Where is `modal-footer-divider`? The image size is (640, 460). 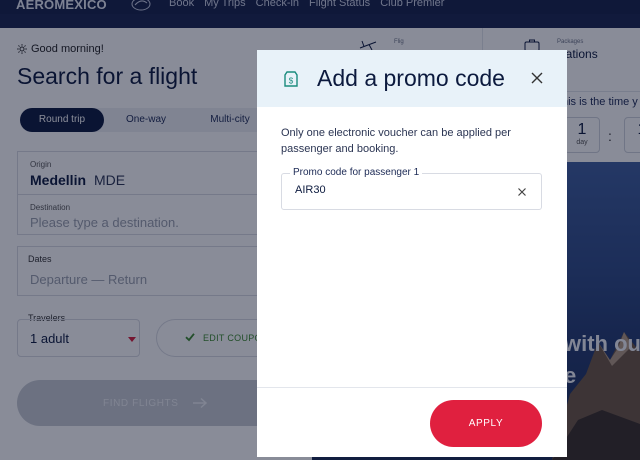 modal-footer-divider is located at coordinates (412, 387).